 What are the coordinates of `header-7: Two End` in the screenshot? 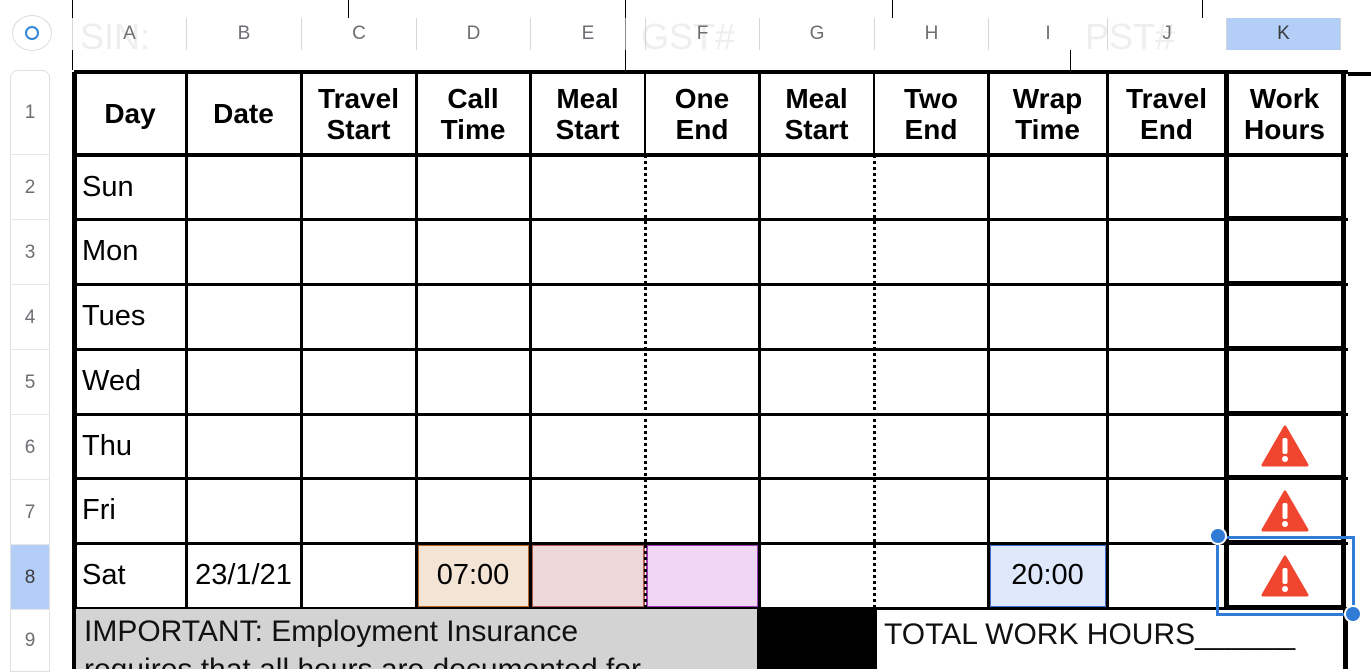 It's located at (931, 113).